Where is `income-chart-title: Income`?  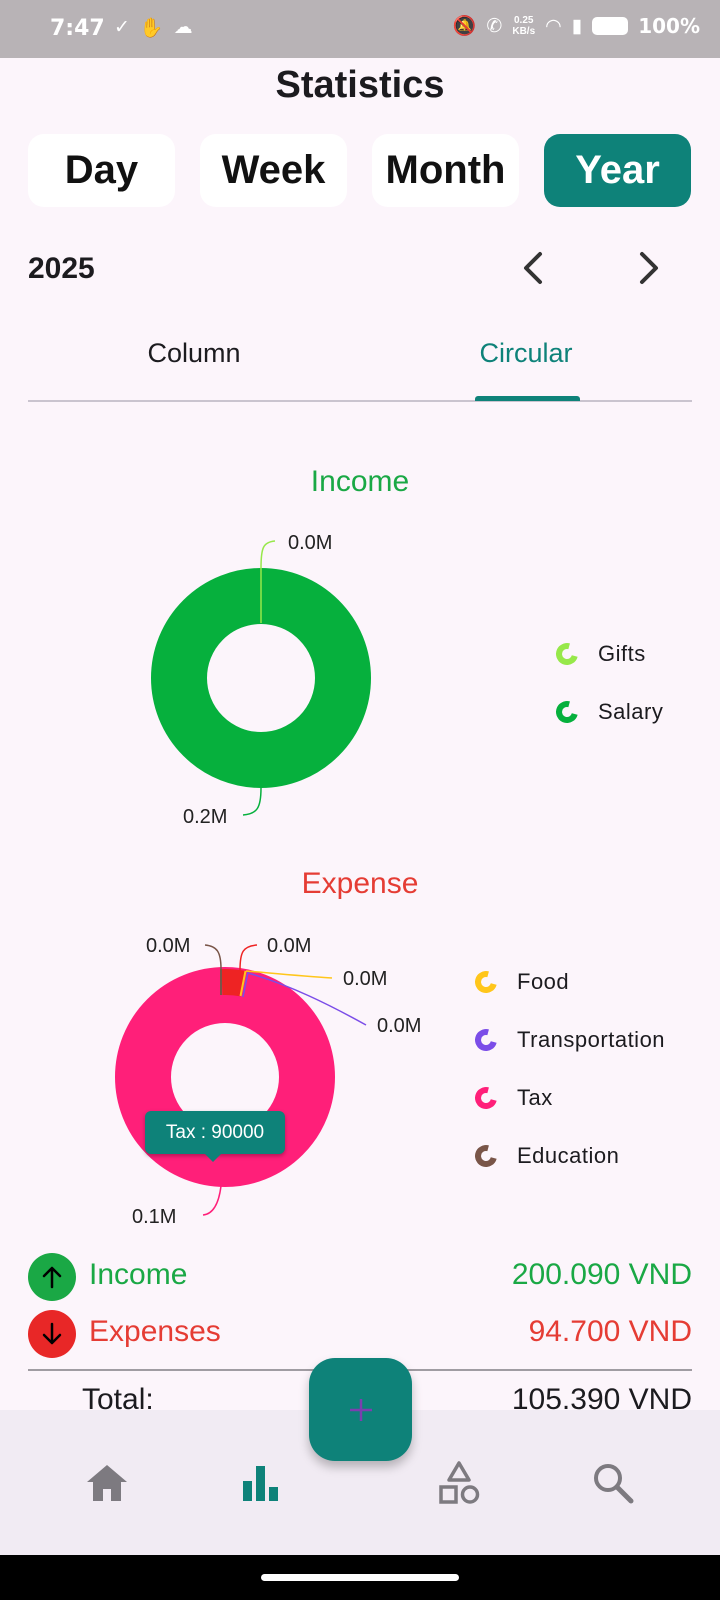 income-chart-title: Income is located at coordinates (360, 481).